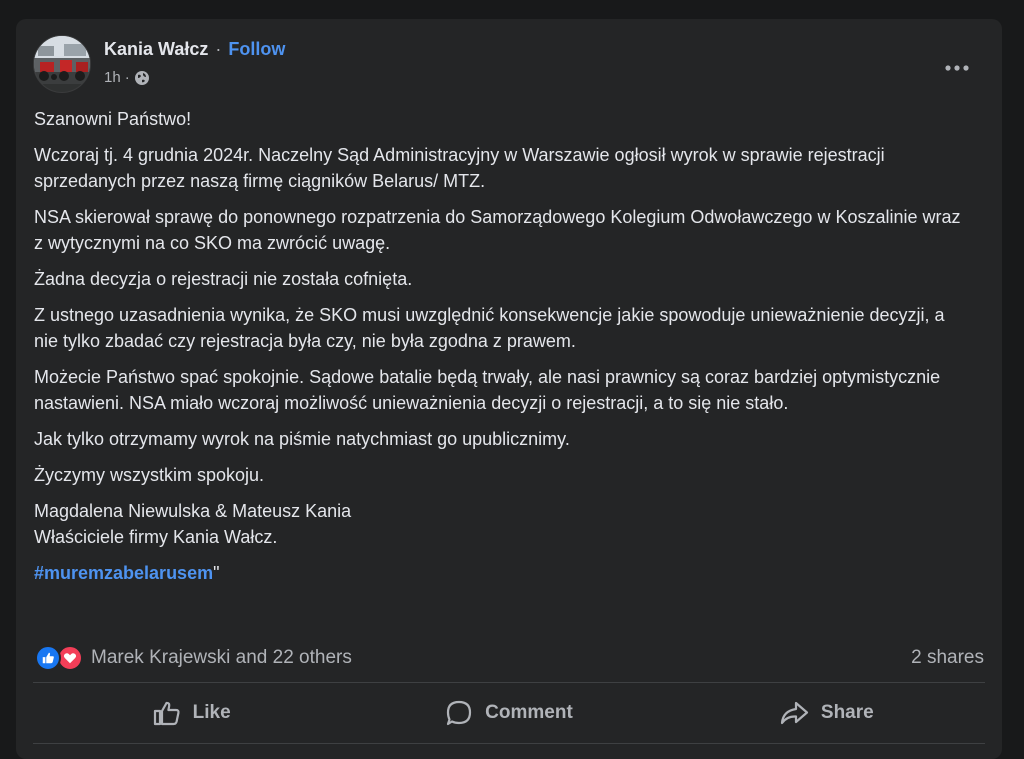  Describe the element at coordinates (216, 573) in the screenshot. I see `hashtag-suffix: "` at that location.